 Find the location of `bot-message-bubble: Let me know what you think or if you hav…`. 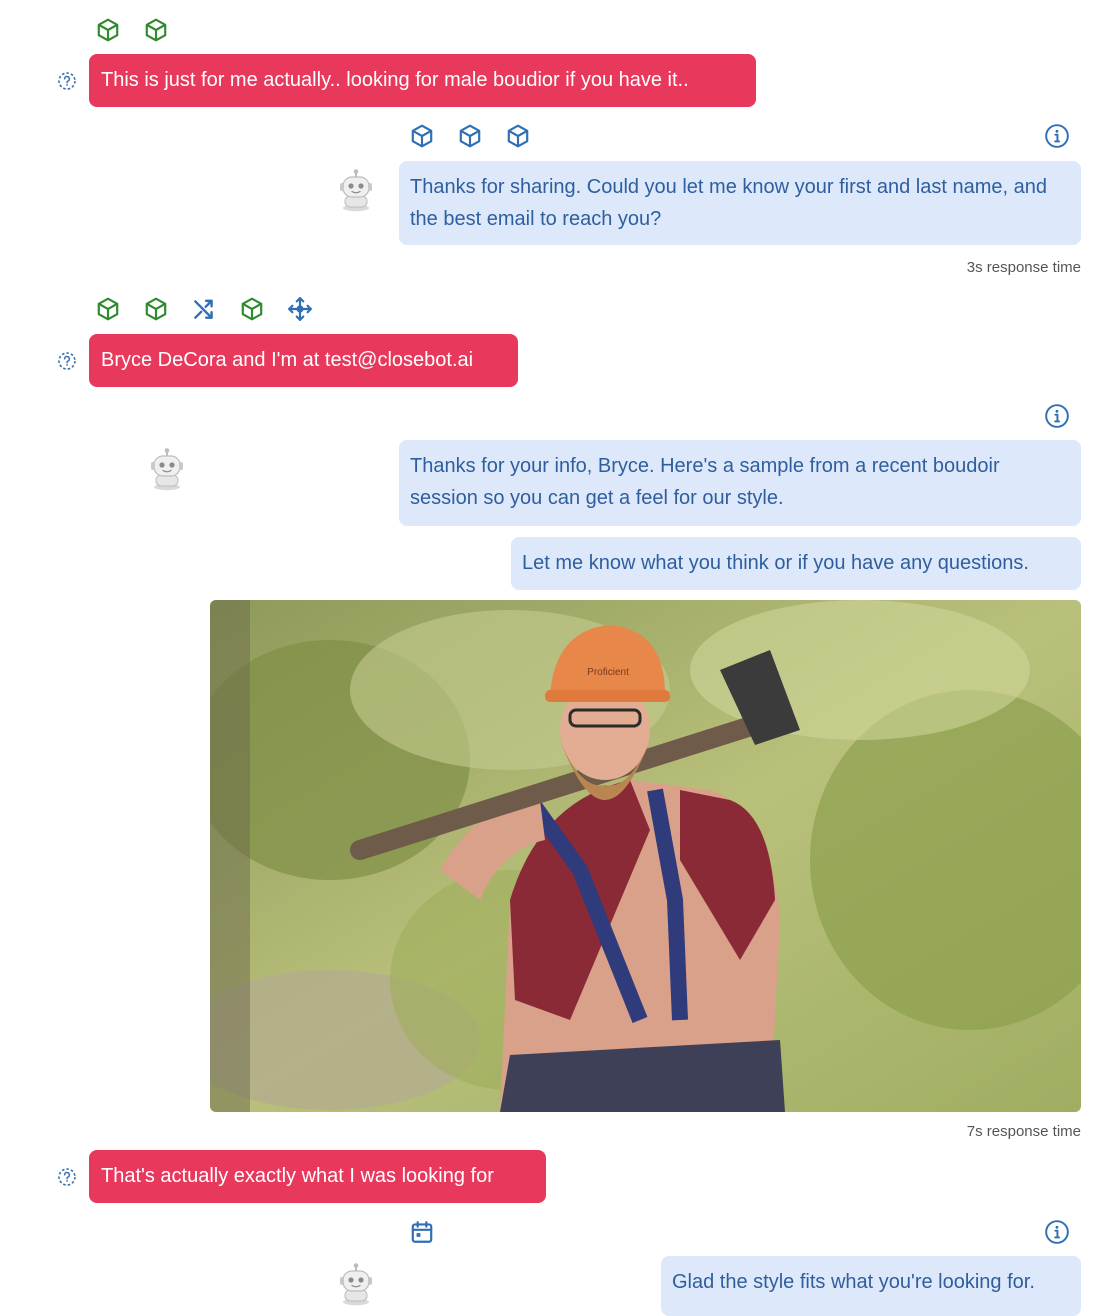

bot-message-bubble: Let me know what you think or if you hav… is located at coordinates (796, 563).